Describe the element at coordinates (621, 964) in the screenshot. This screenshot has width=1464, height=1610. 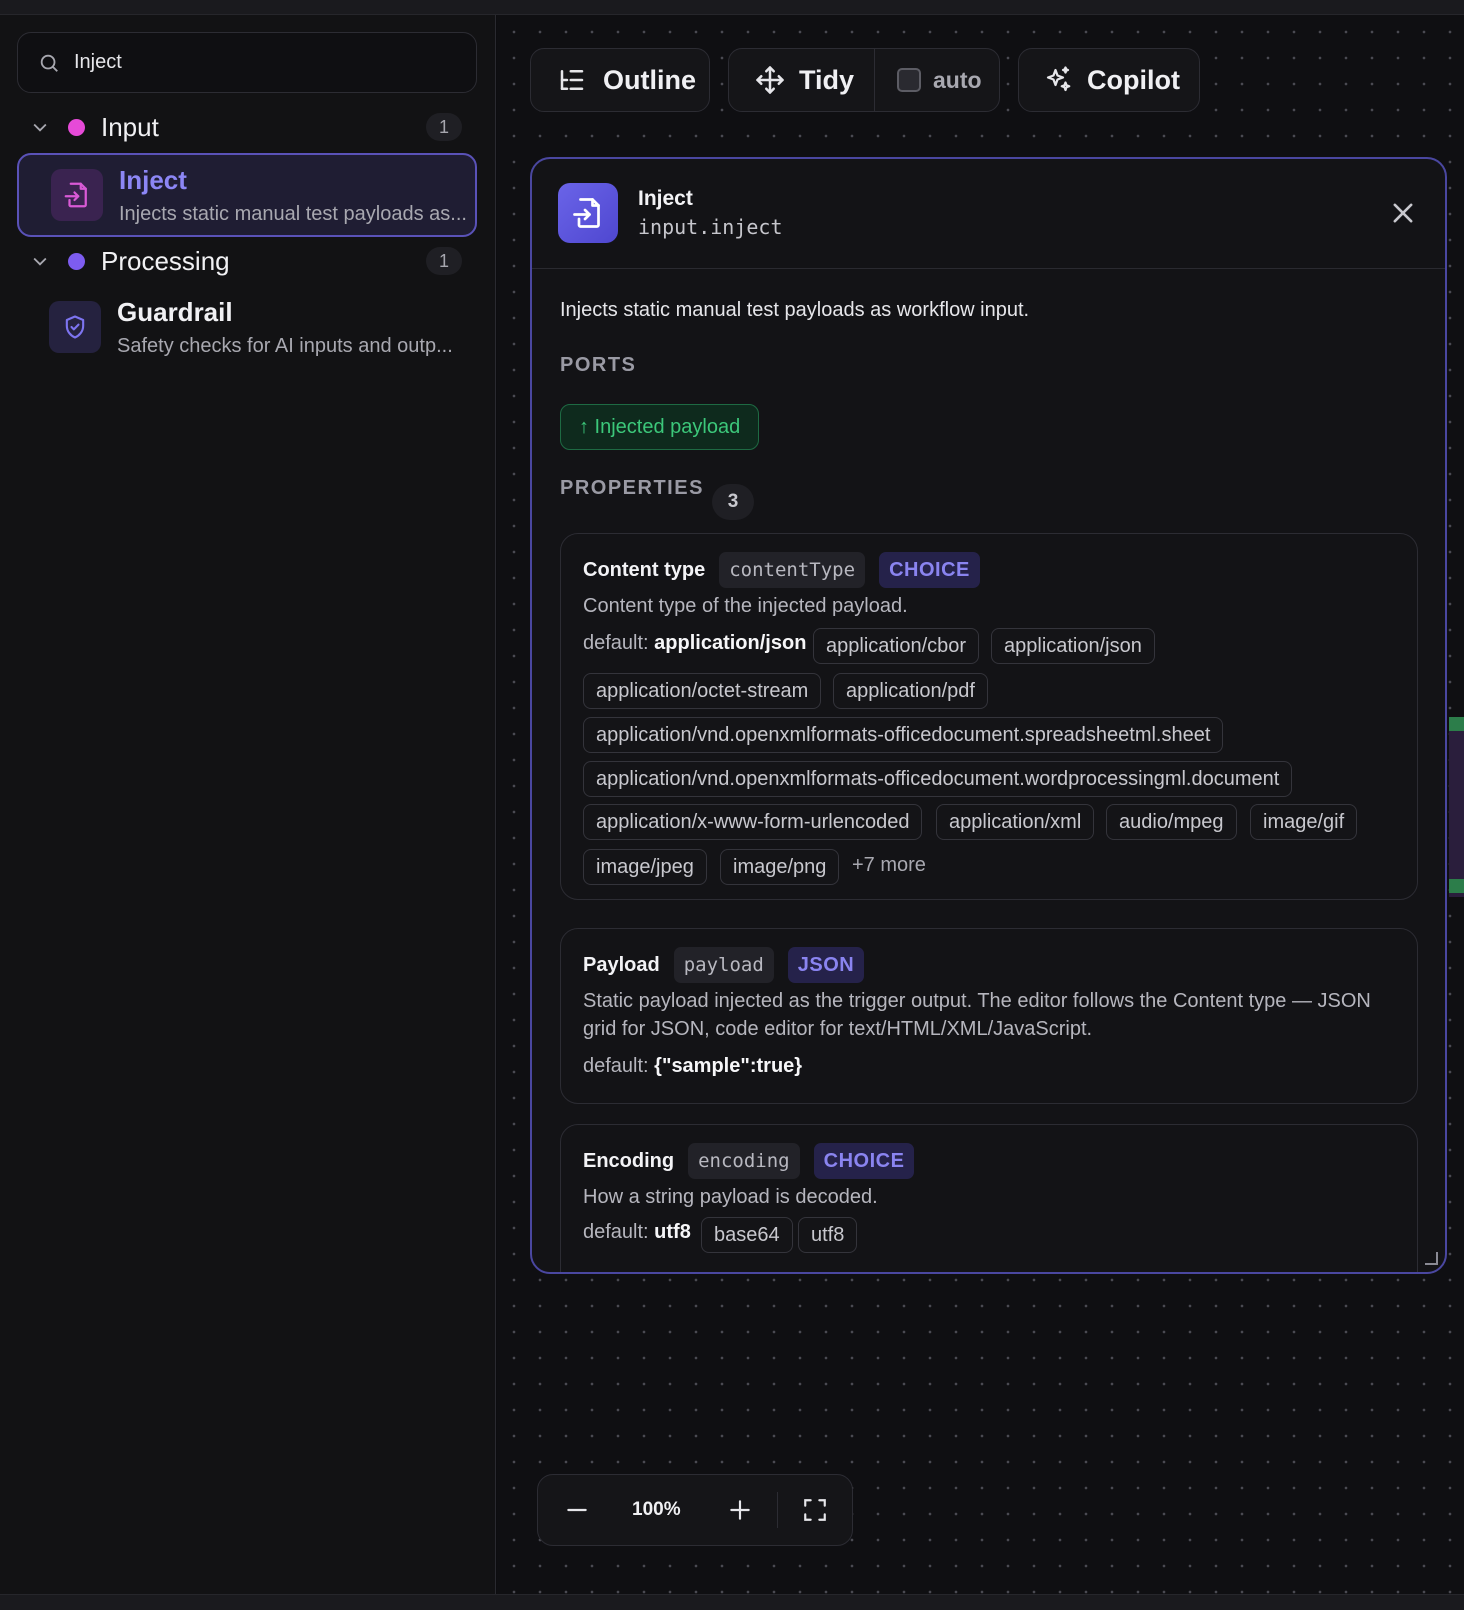
I see `property-name: Payload` at that location.